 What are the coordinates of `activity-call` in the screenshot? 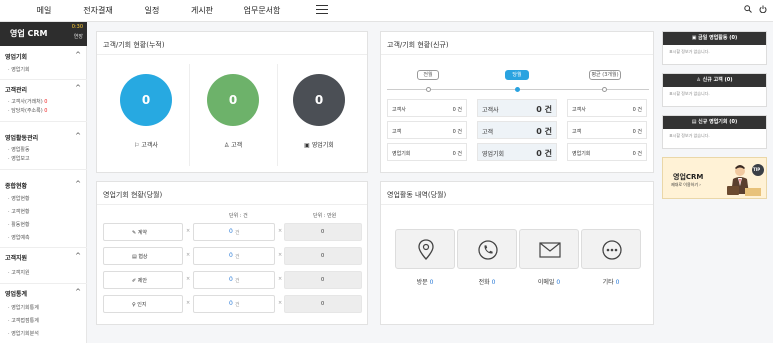 It's located at (487, 249).